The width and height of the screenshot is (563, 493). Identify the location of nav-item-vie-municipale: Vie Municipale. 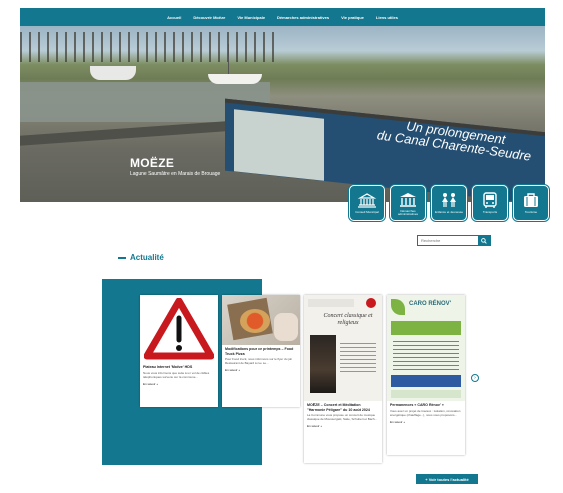
(251, 17).